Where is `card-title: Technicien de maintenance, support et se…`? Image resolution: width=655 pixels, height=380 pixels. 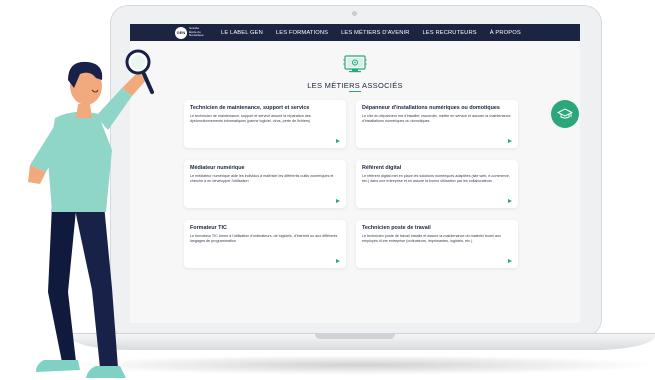
card-title: Technicien de maintenance, support et se… is located at coordinates (250, 108).